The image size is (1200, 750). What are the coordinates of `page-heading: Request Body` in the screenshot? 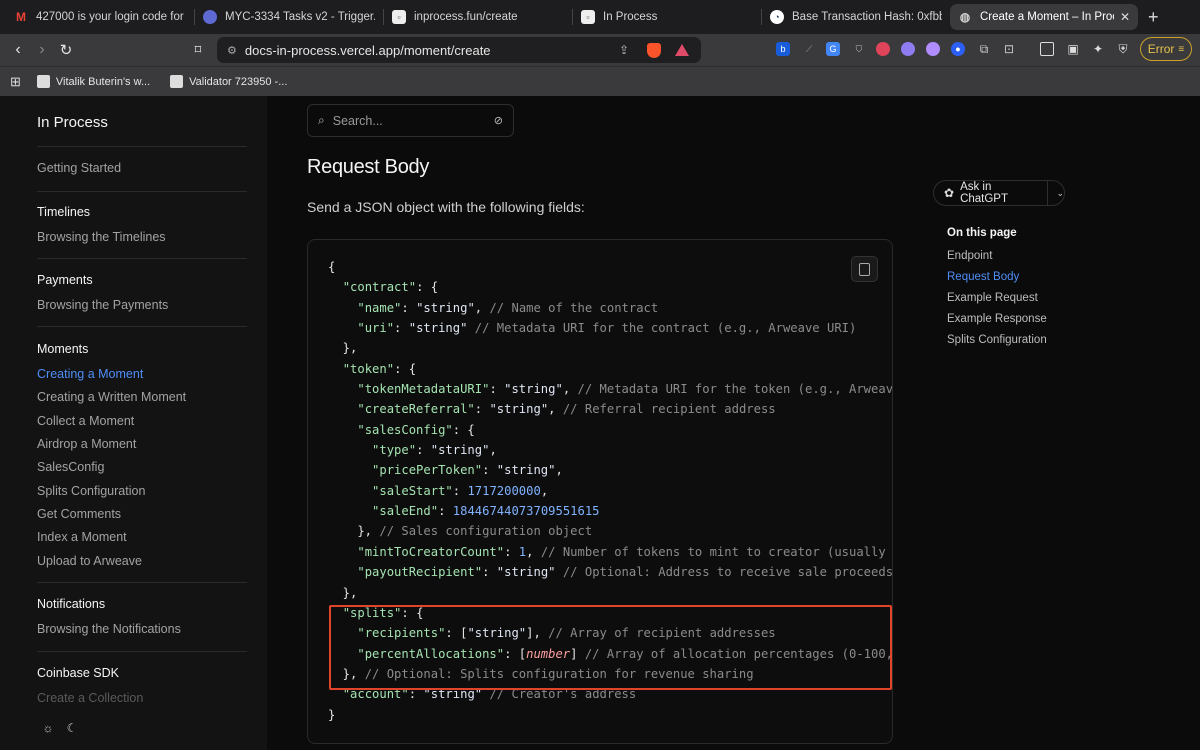 It's located at (368, 167).